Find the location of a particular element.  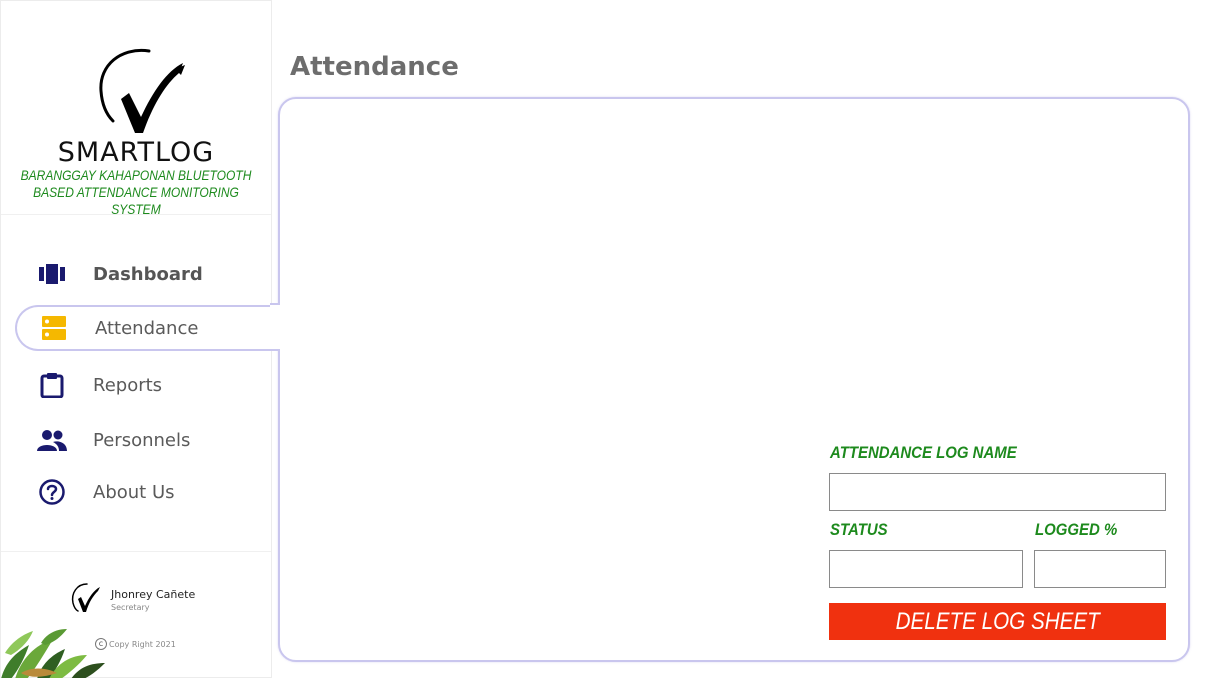

sidebar-item-personnels: Personnels is located at coordinates (147, 440).